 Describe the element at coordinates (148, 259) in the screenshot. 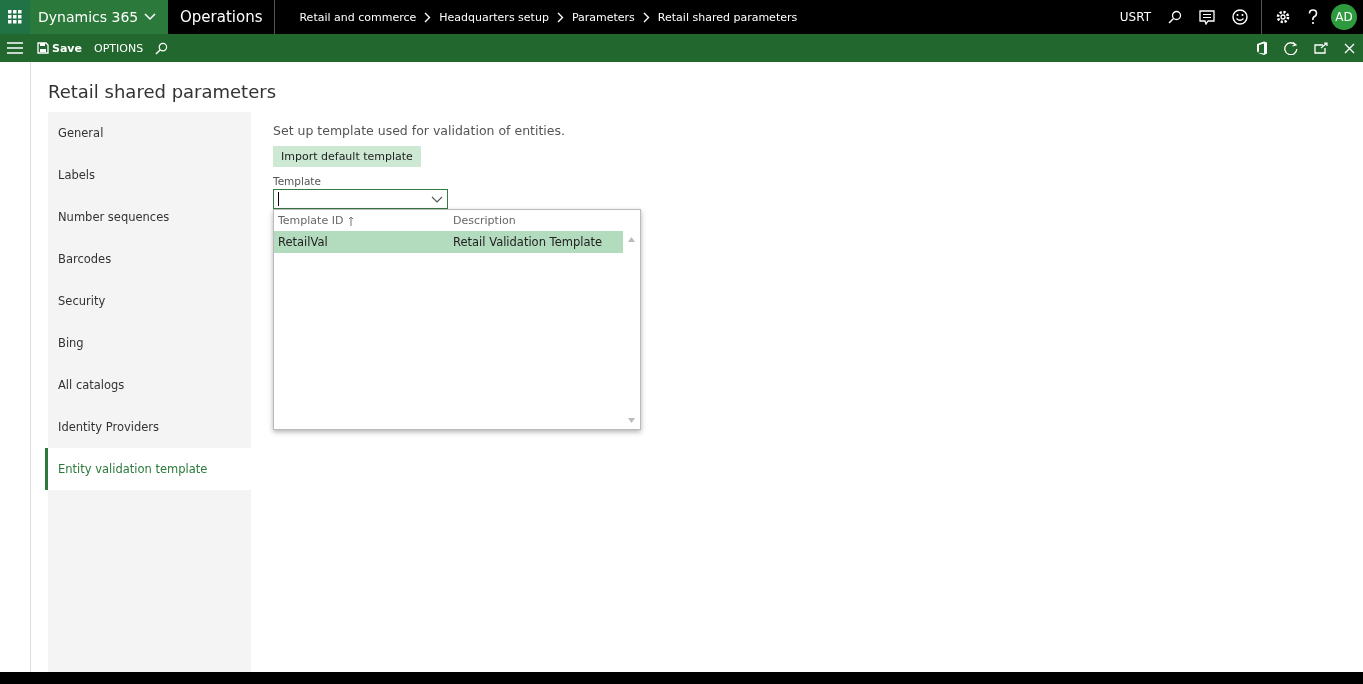

I see `navigation-tab: Barcodes` at that location.